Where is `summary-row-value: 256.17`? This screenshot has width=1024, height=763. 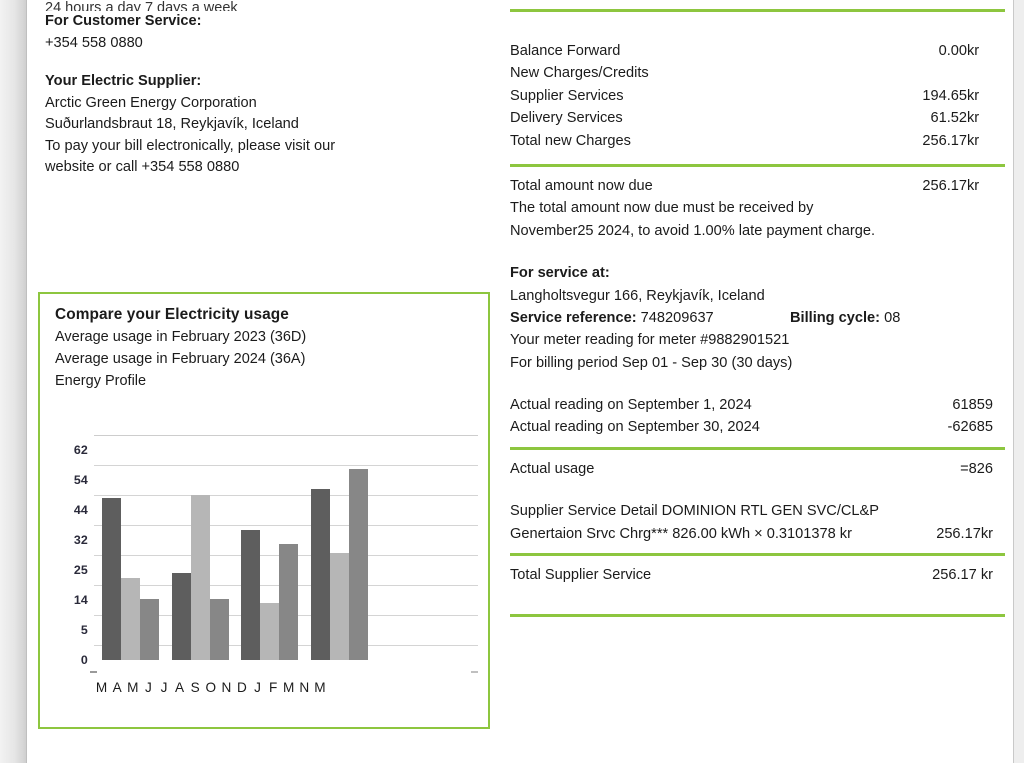 summary-row-value: 256.17 is located at coordinates (944, 140).